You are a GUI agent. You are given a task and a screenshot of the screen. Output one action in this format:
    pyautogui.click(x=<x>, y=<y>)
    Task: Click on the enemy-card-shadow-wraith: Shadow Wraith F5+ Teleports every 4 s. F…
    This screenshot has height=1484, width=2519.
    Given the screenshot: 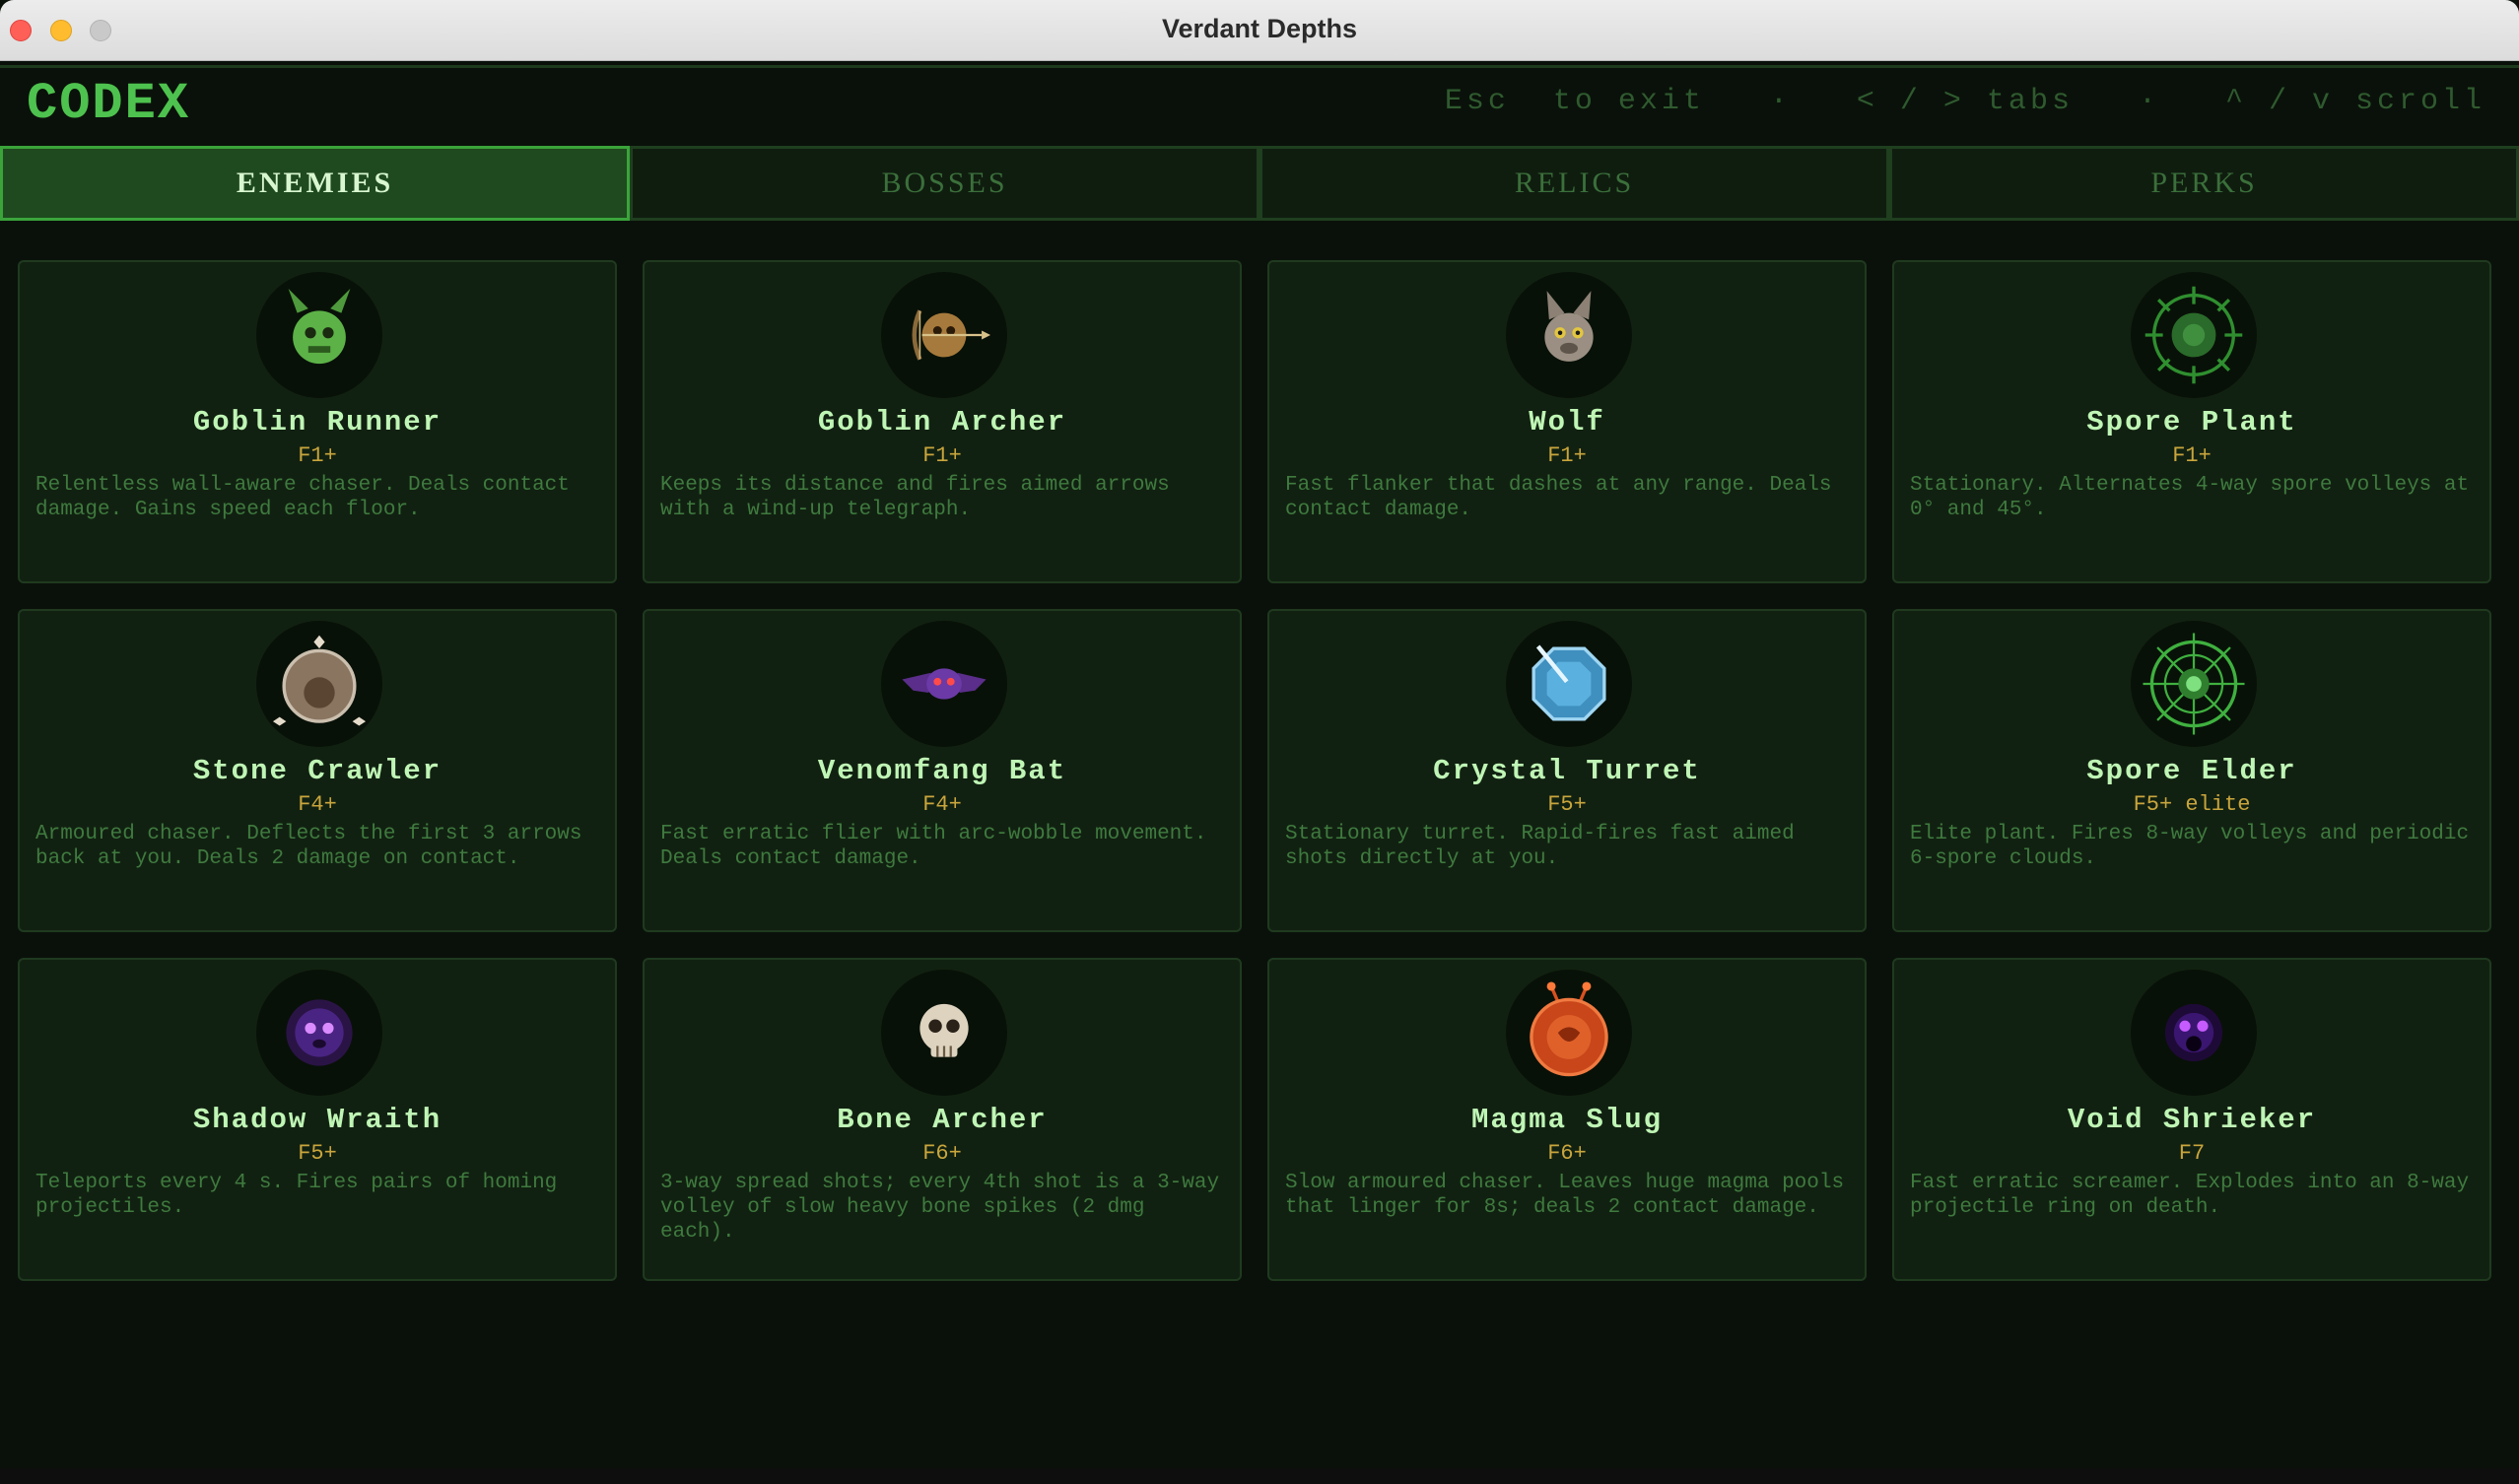 What is the action you would take?
    pyautogui.click(x=317, y=1119)
    